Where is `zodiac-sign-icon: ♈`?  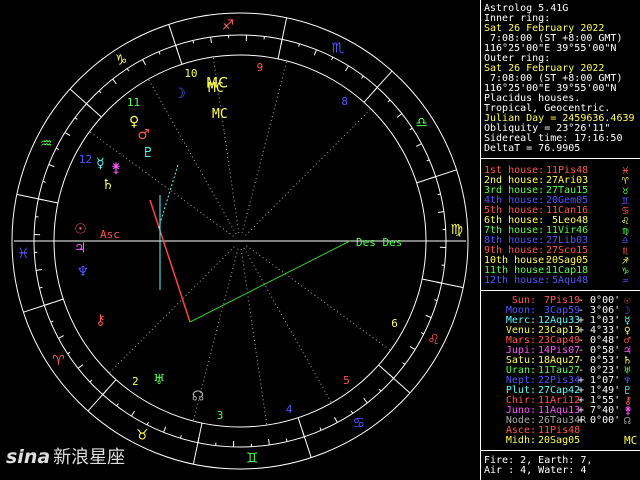
zodiac-sign-icon: ♈ is located at coordinates (58, 361).